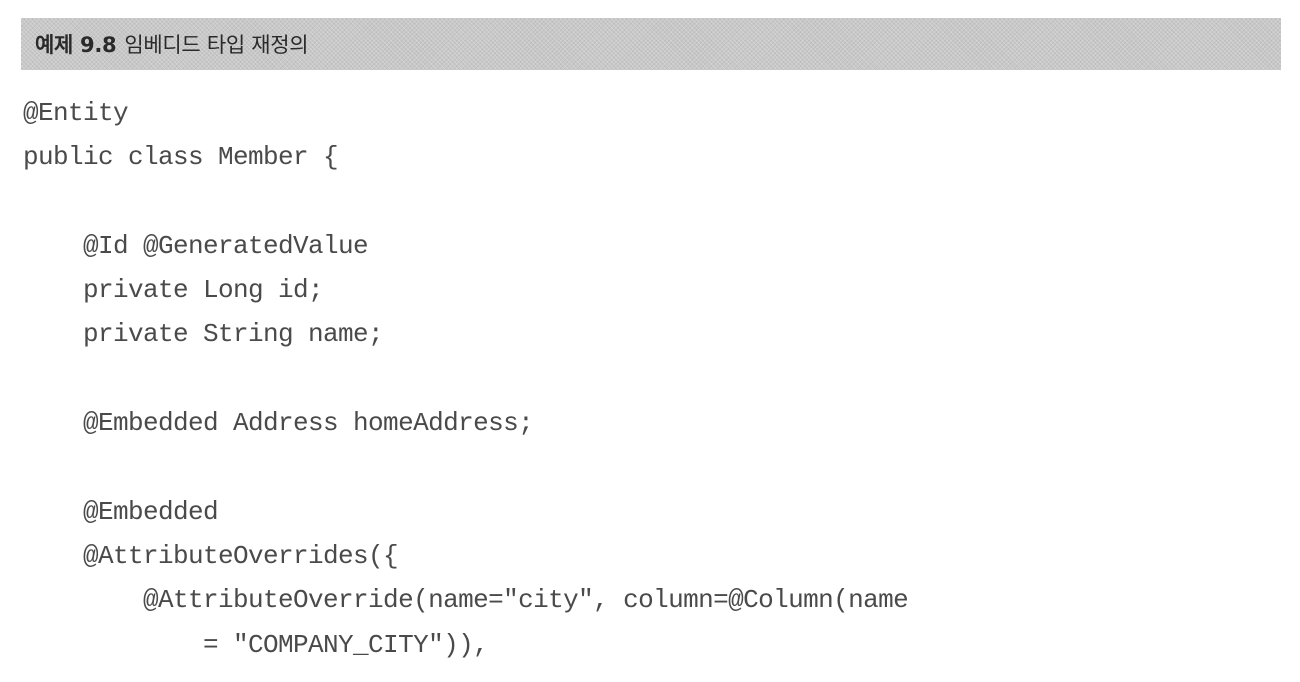 The image size is (1300, 682). Describe the element at coordinates (203, 334) in the screenshot. I see `code-line: private String name;` at that location.